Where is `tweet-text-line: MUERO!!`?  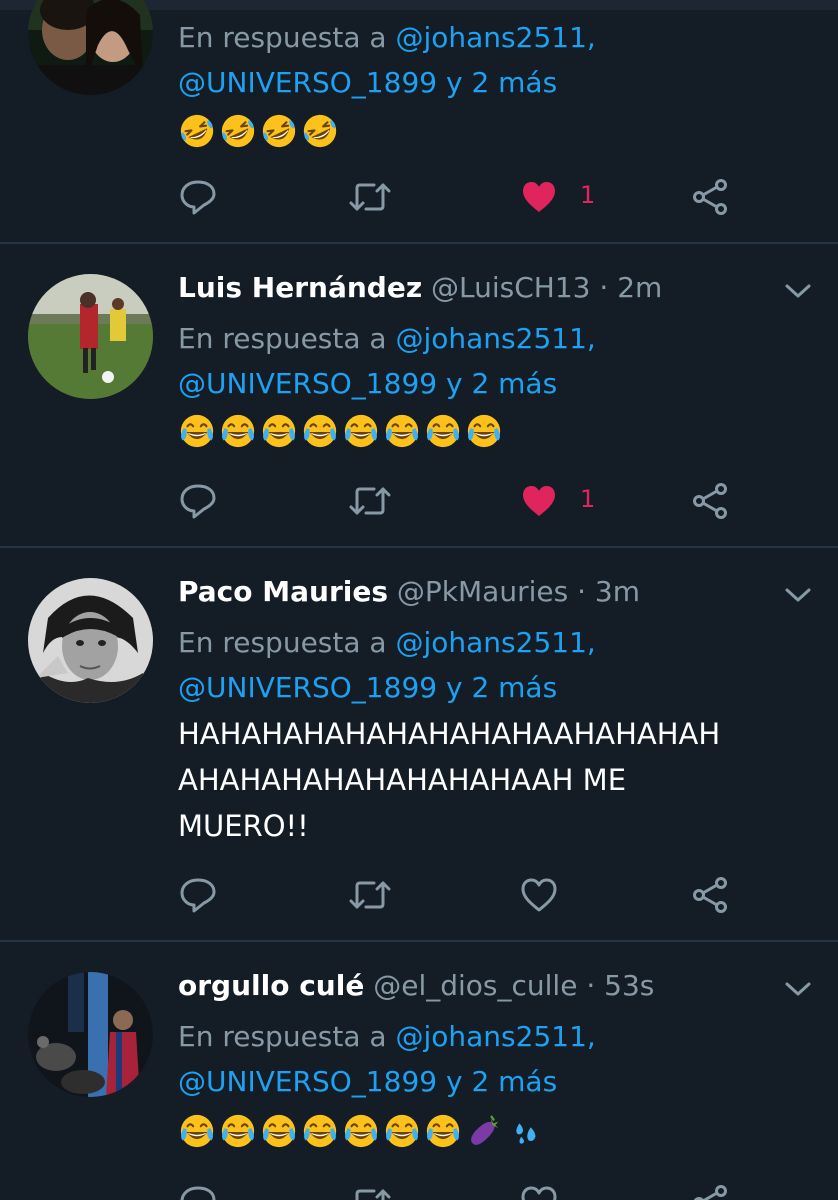 tweet-text-line: MUERO!! is located at coordinates (243, 826).